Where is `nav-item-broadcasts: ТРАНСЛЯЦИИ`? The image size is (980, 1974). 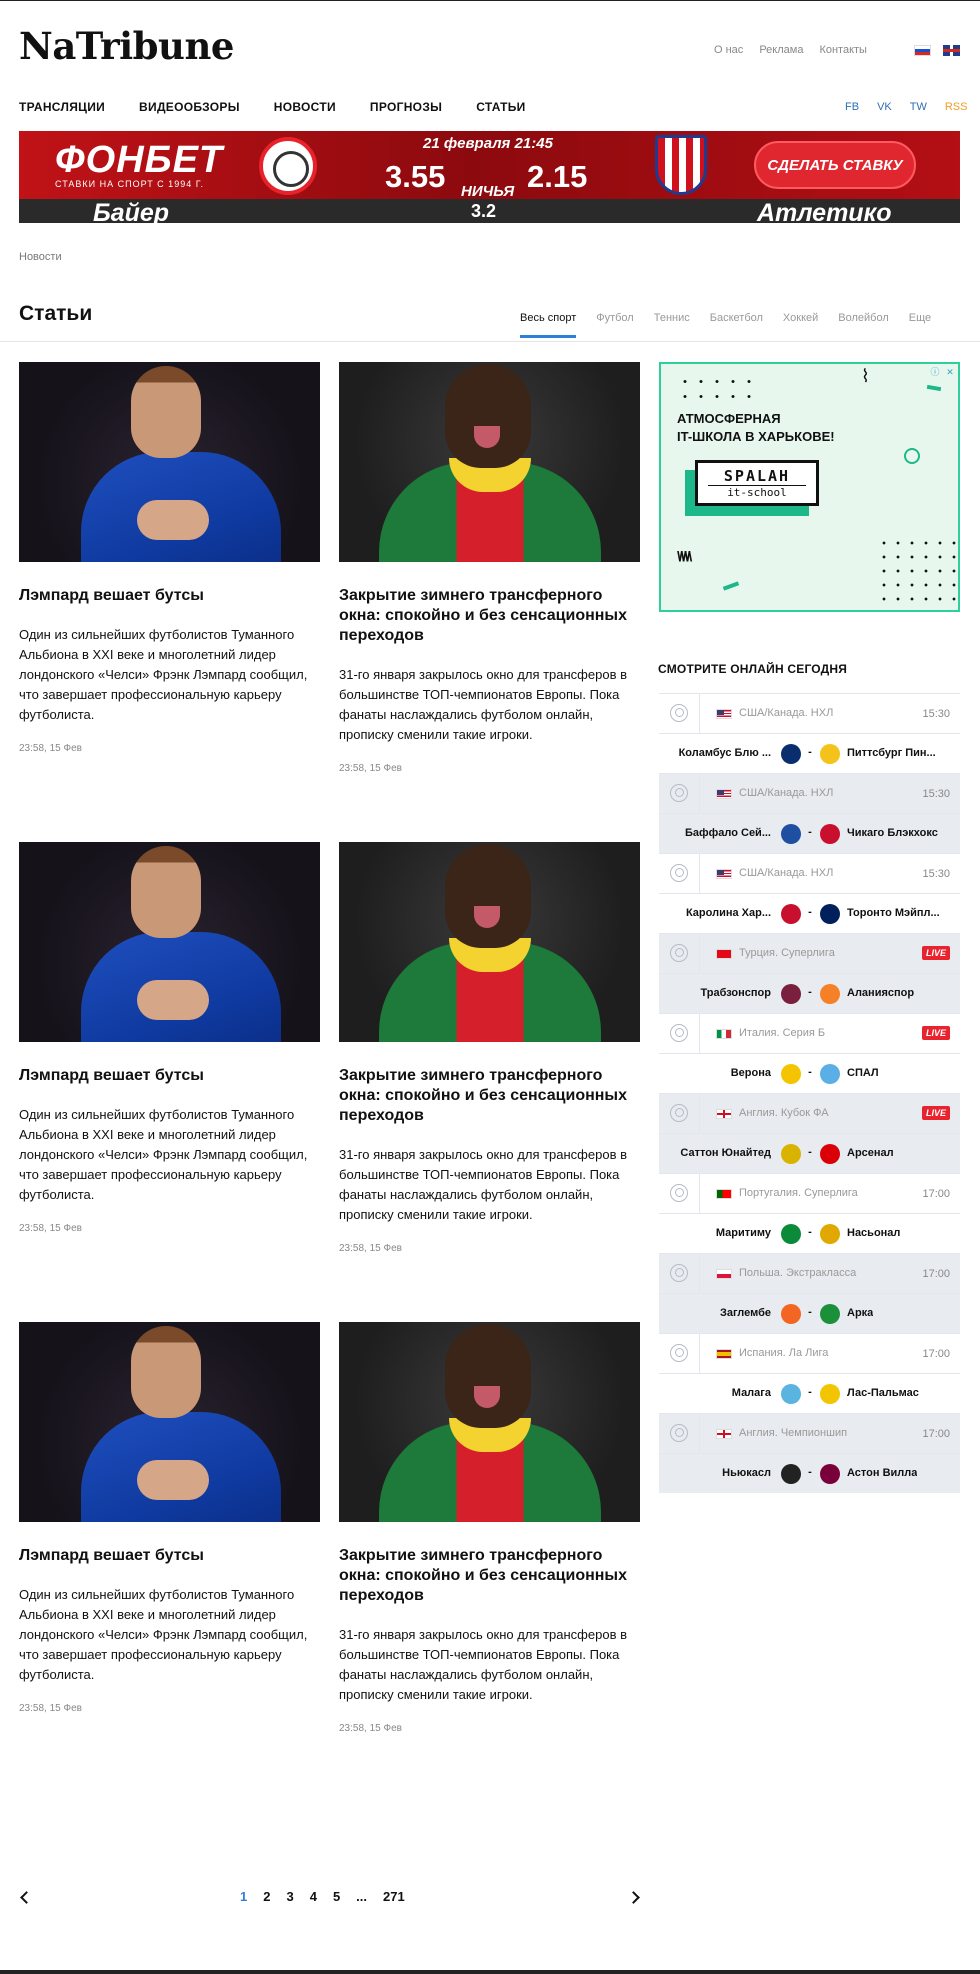 nav-item-broadcasts: ТРАНСЛЯЦИИ is located at coordinates (62, 107).